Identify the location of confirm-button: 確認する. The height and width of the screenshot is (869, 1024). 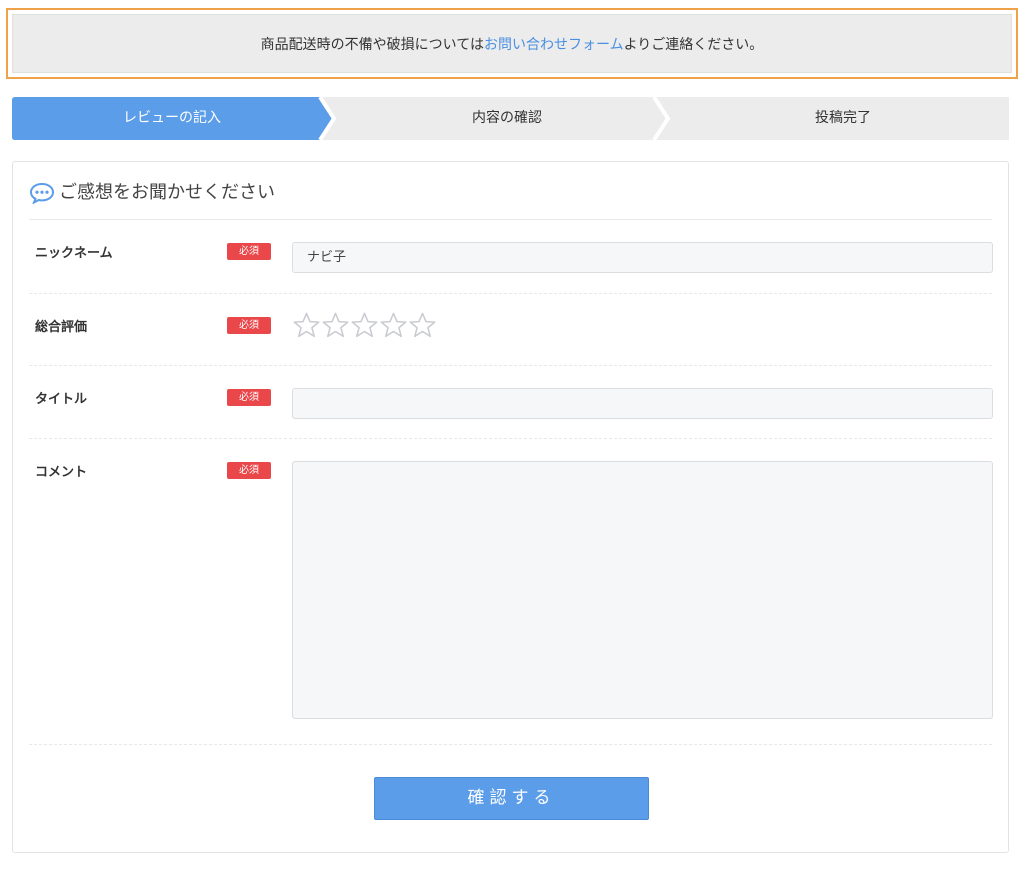
(511, 798).